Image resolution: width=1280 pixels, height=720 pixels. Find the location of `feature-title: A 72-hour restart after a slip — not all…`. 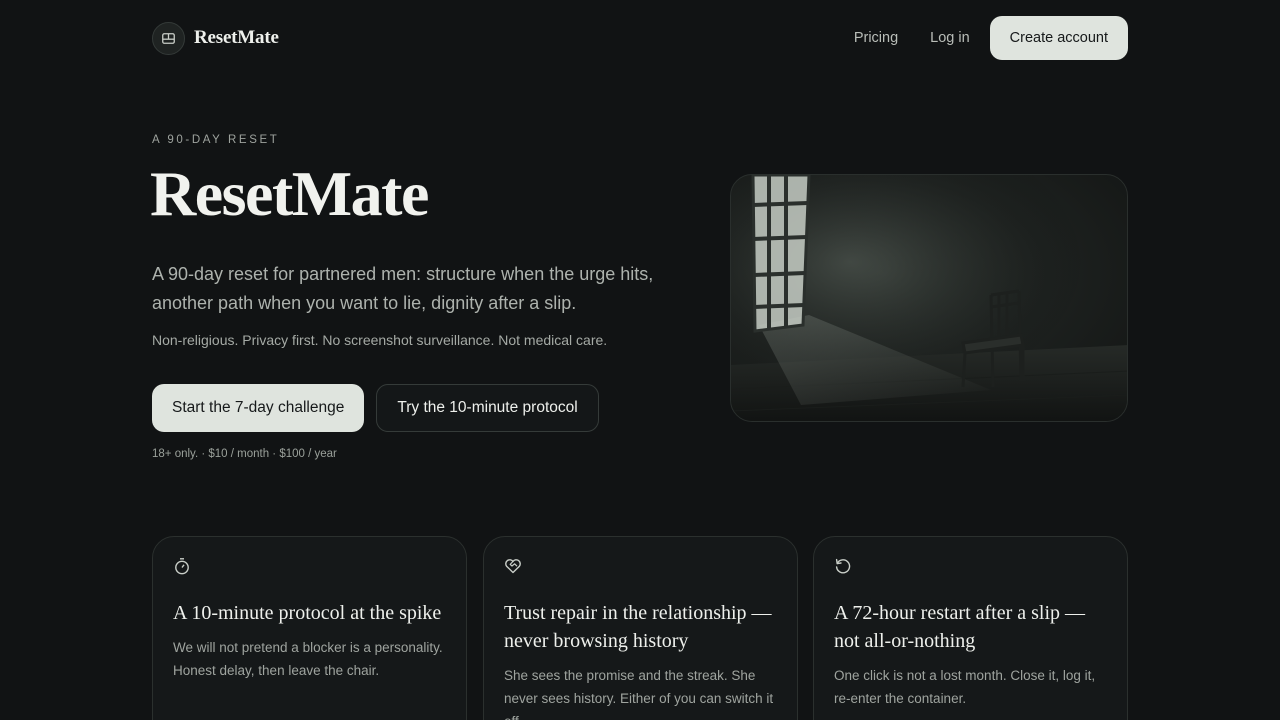

feature-title: A 72-hour restart after a slip — not all… is located at coordinates (960, 627).